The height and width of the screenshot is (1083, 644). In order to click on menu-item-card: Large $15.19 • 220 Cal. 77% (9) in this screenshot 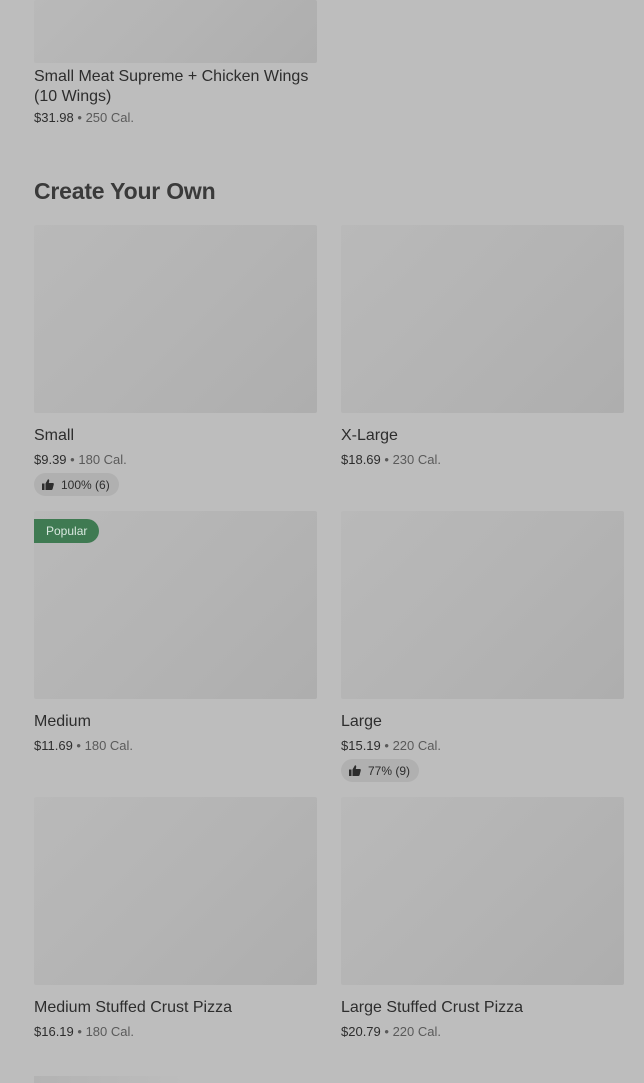, I will do `click(482, 646)`.